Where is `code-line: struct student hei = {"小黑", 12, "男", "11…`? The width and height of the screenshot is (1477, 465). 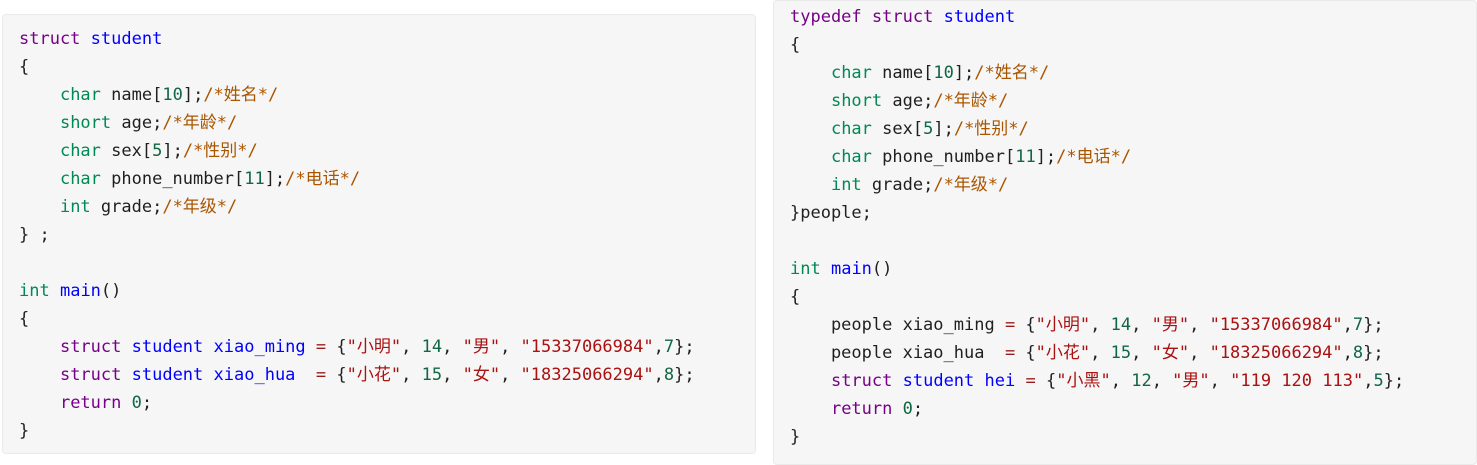 code-line: struct student hei = {"小黑", 12, "男", "11… is located at coordinates (1097, 381).